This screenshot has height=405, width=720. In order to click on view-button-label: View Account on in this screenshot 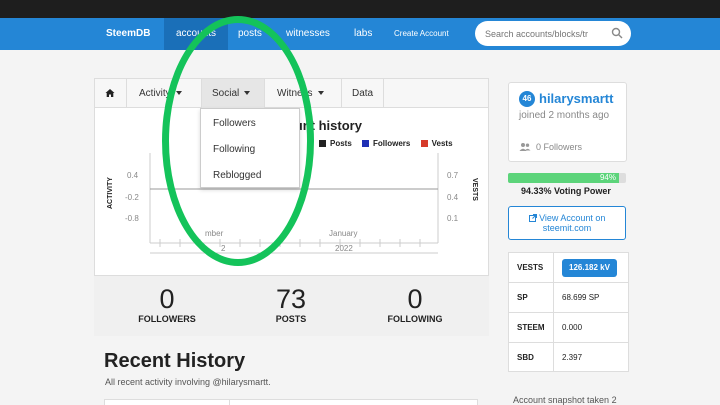, I will do `click(572, 218)`.